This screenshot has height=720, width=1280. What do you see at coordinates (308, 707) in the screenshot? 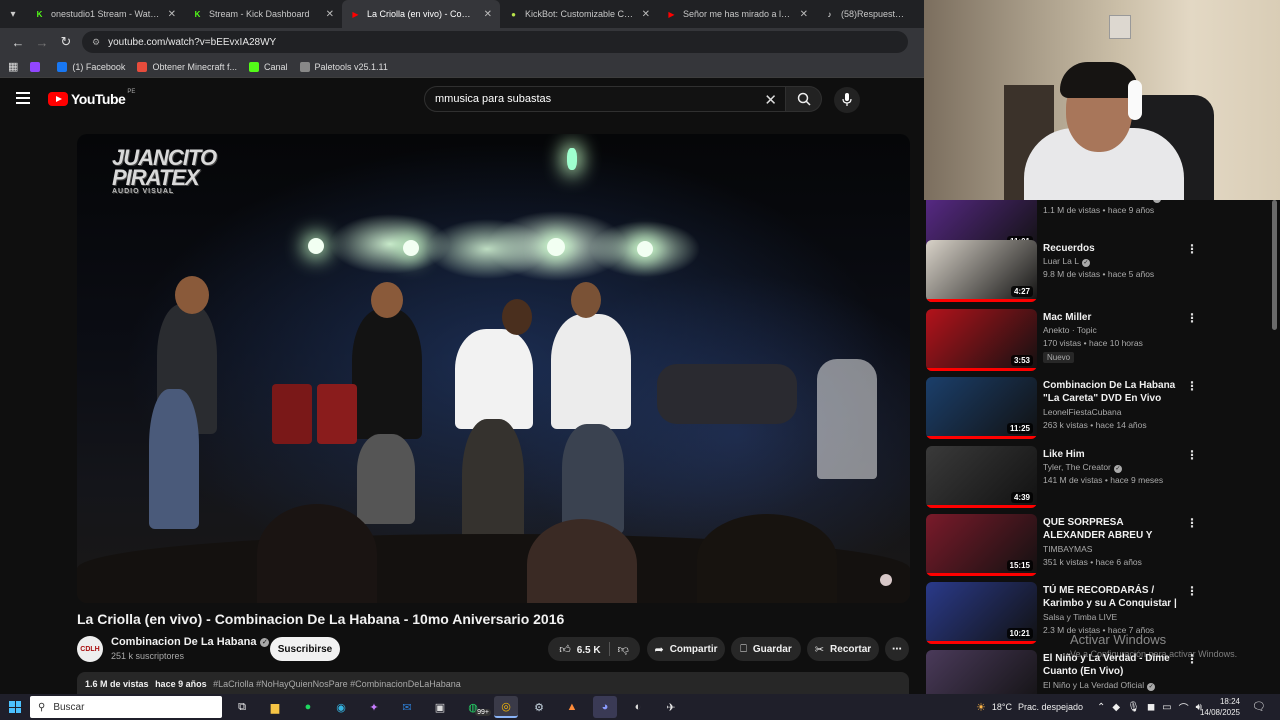
I see `spotify-icon: ●` at bounding box center [308, 707].